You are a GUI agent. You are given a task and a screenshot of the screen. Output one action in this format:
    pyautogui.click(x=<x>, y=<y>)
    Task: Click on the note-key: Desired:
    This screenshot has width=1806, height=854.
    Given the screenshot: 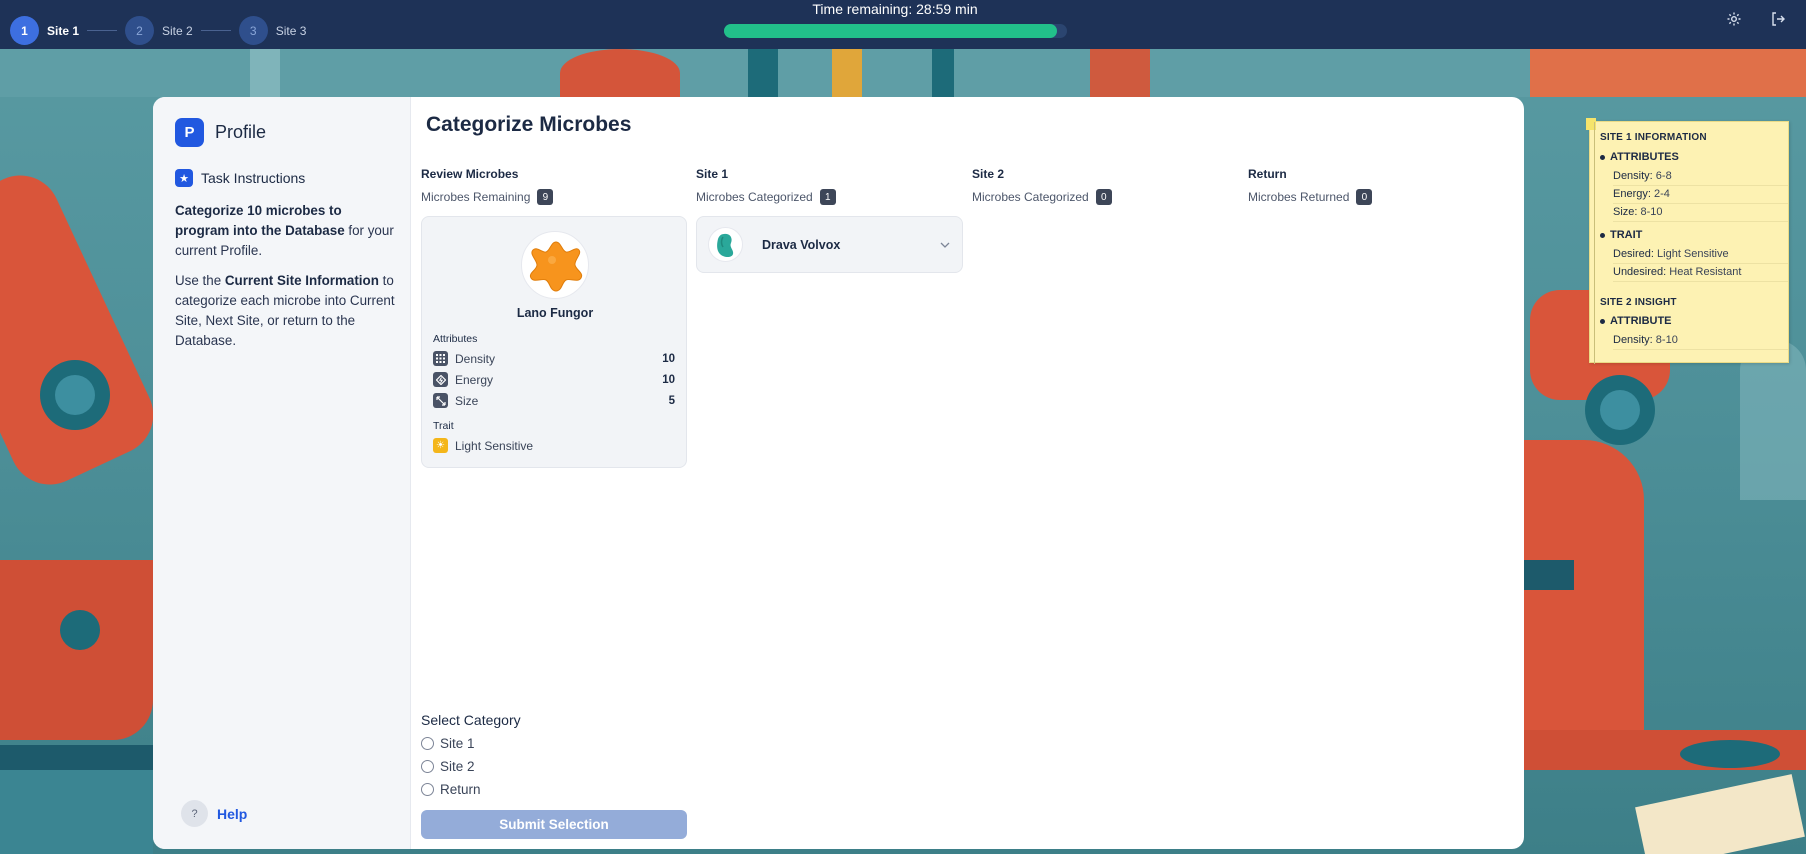 What is the action you would take?
    pyautogui.click(x=1633, y=254)
    